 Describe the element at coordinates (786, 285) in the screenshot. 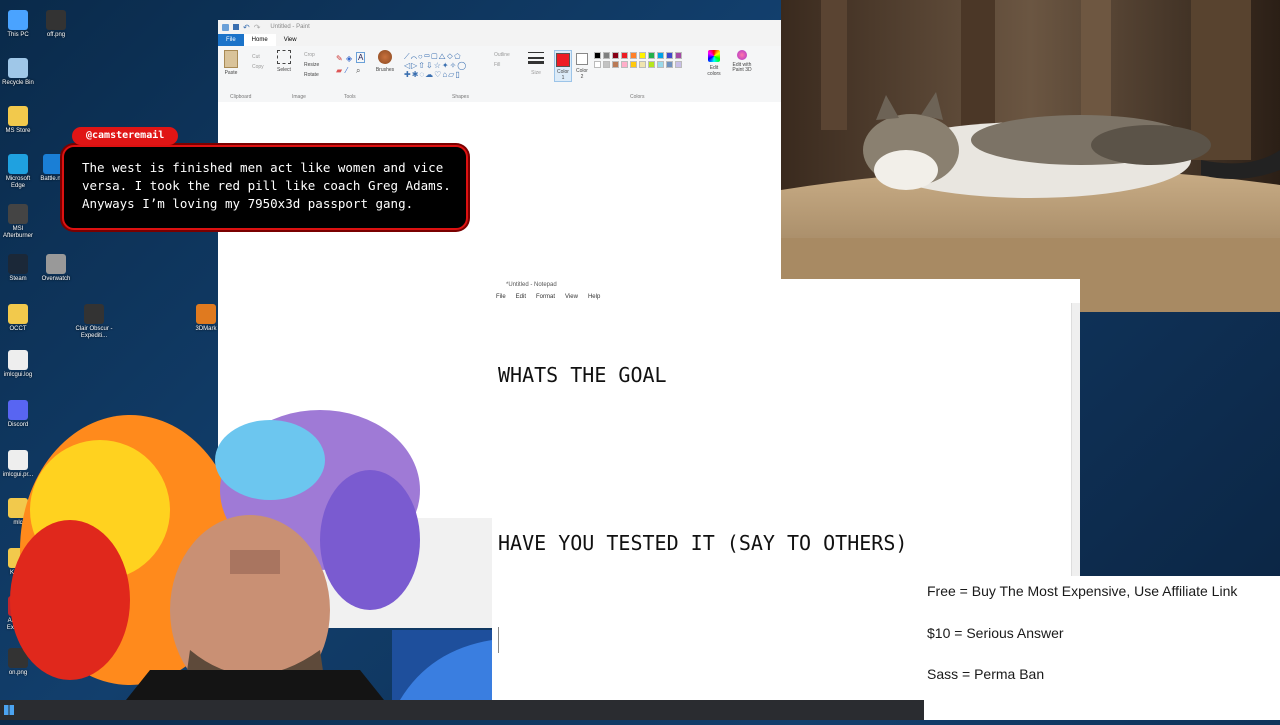

I see `notepad-titlebar: *Untitled - Notepad` at that location.